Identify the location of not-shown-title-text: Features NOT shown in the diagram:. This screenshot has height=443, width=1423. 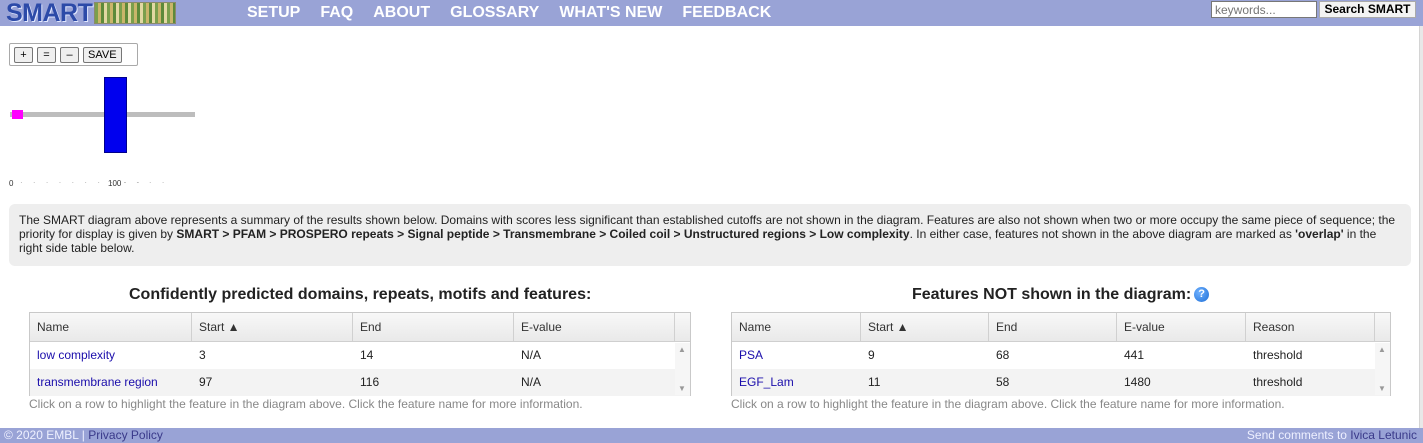
(1052, 294).